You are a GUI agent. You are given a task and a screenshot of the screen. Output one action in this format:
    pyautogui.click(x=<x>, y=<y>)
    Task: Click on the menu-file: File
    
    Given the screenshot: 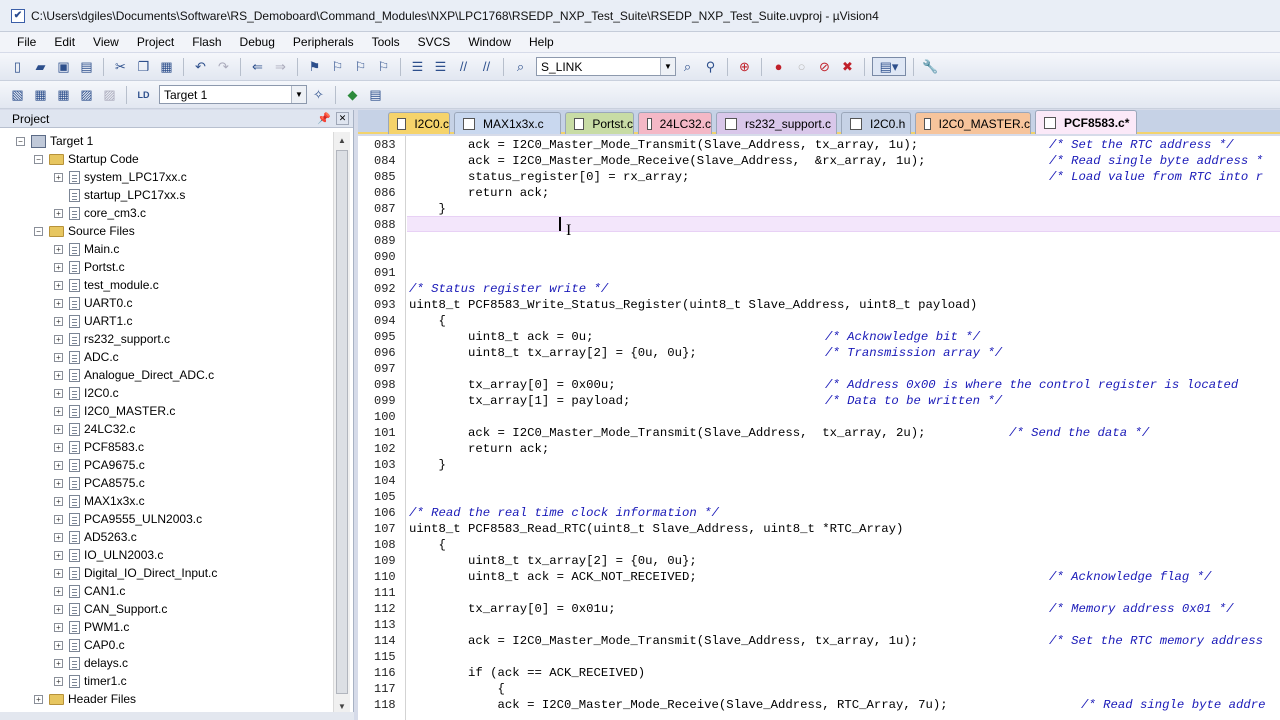 What is the action you would take?
    pyautogui.click(x=26, y=42)
    